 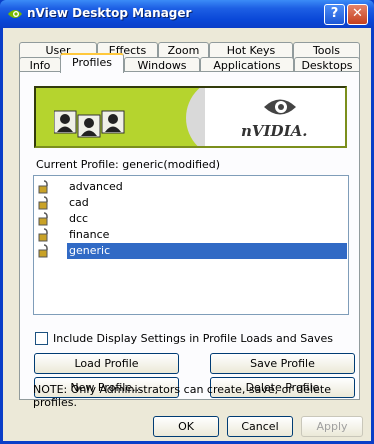 I want to click on apply-button: Apply, so click(x=332, y=426).